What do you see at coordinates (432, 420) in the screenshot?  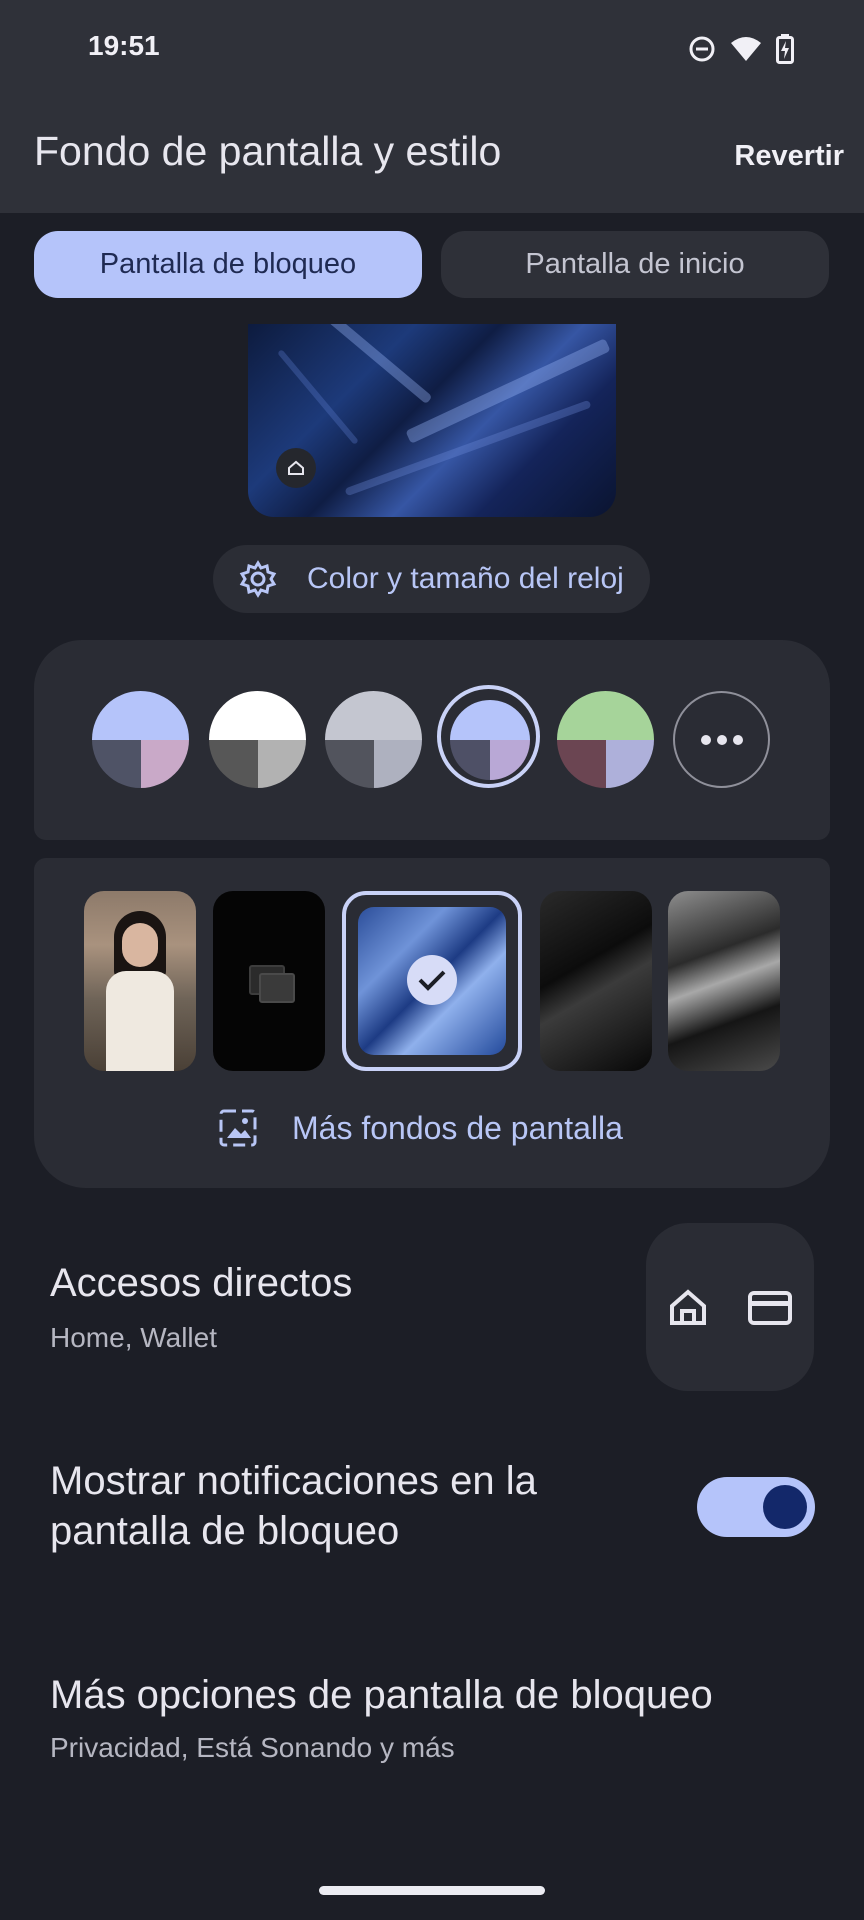 I see `lock-screen-preview` at bounding box center [432, 420].